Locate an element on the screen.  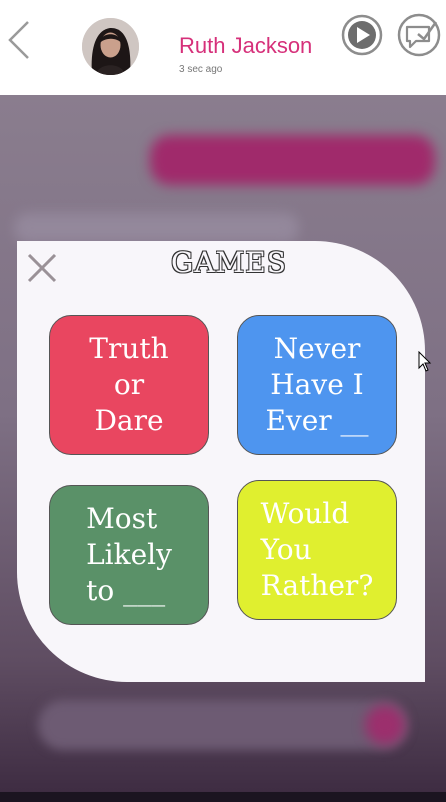
game-label: Truth or Dare is located at coordinates (129, 384).